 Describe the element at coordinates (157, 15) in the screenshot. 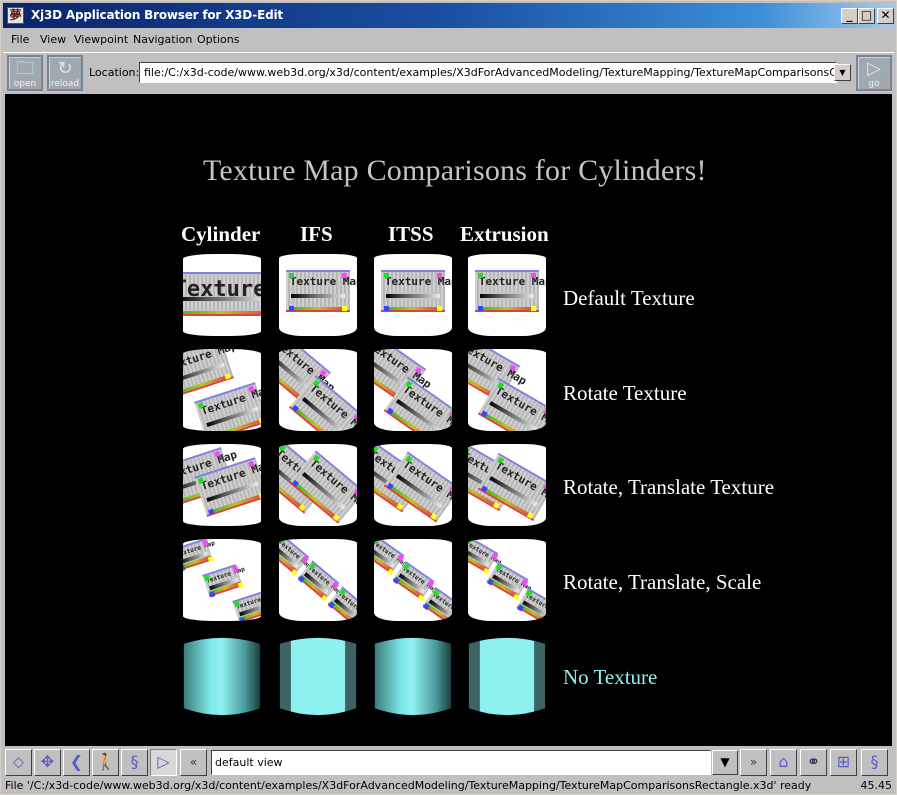

I see `window-title: Xj3D Application Browser for X3D-Edit` at that location.